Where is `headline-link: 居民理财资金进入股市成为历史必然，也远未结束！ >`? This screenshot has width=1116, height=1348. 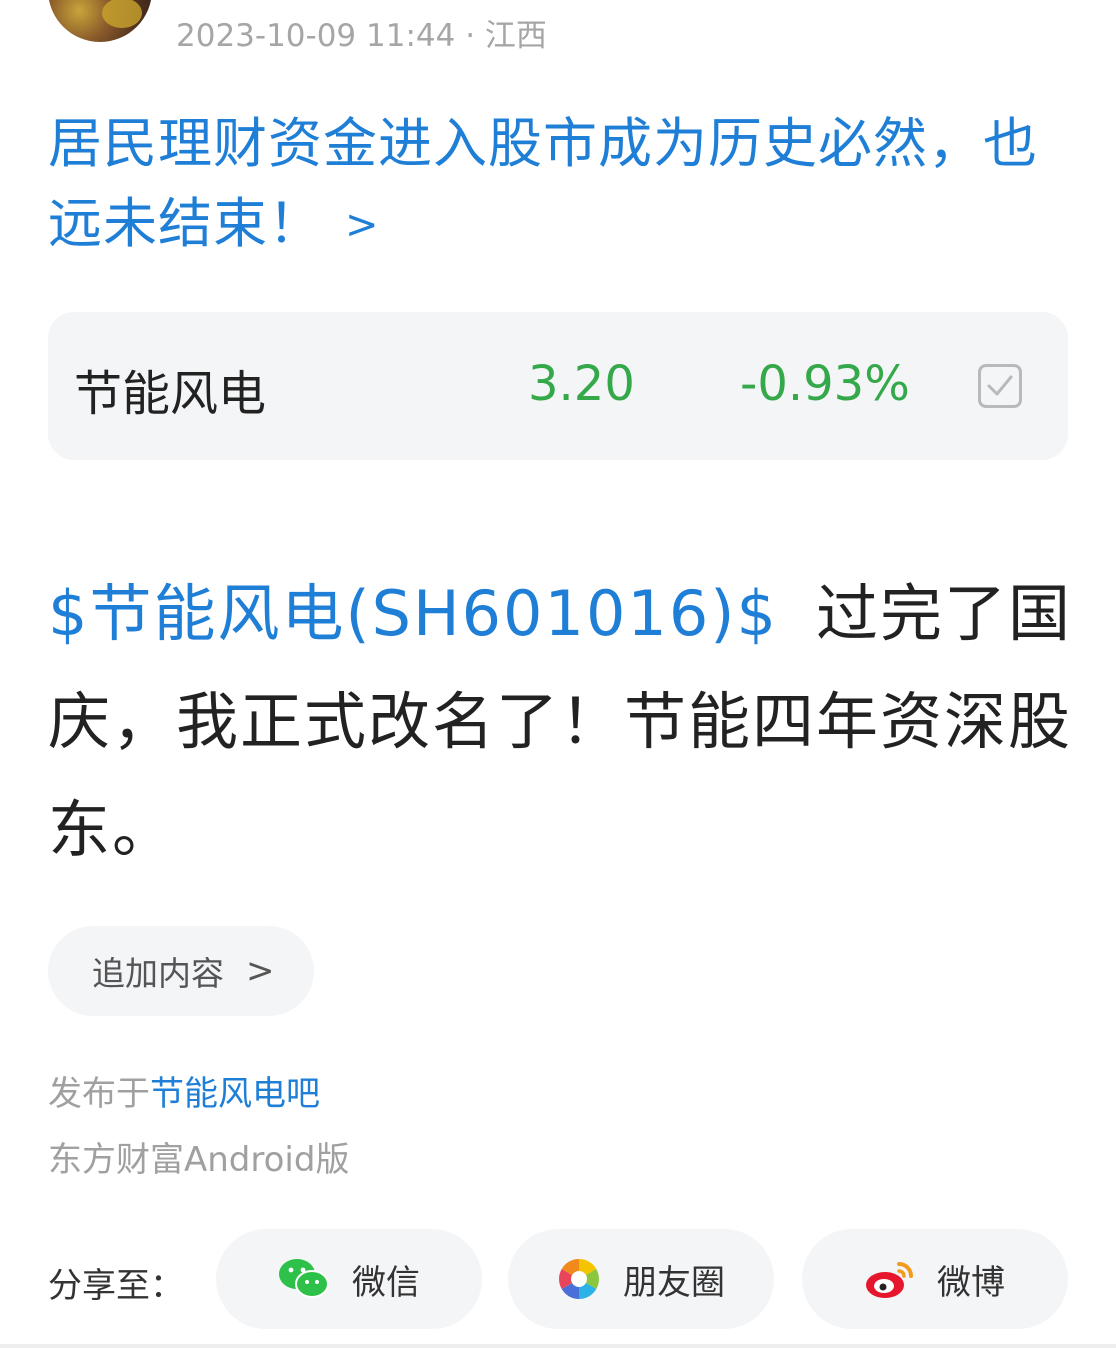
headline-link: 居民理财资金进入股市成为历史必然，也远未结束！ > is located at coordinates (563, 184).